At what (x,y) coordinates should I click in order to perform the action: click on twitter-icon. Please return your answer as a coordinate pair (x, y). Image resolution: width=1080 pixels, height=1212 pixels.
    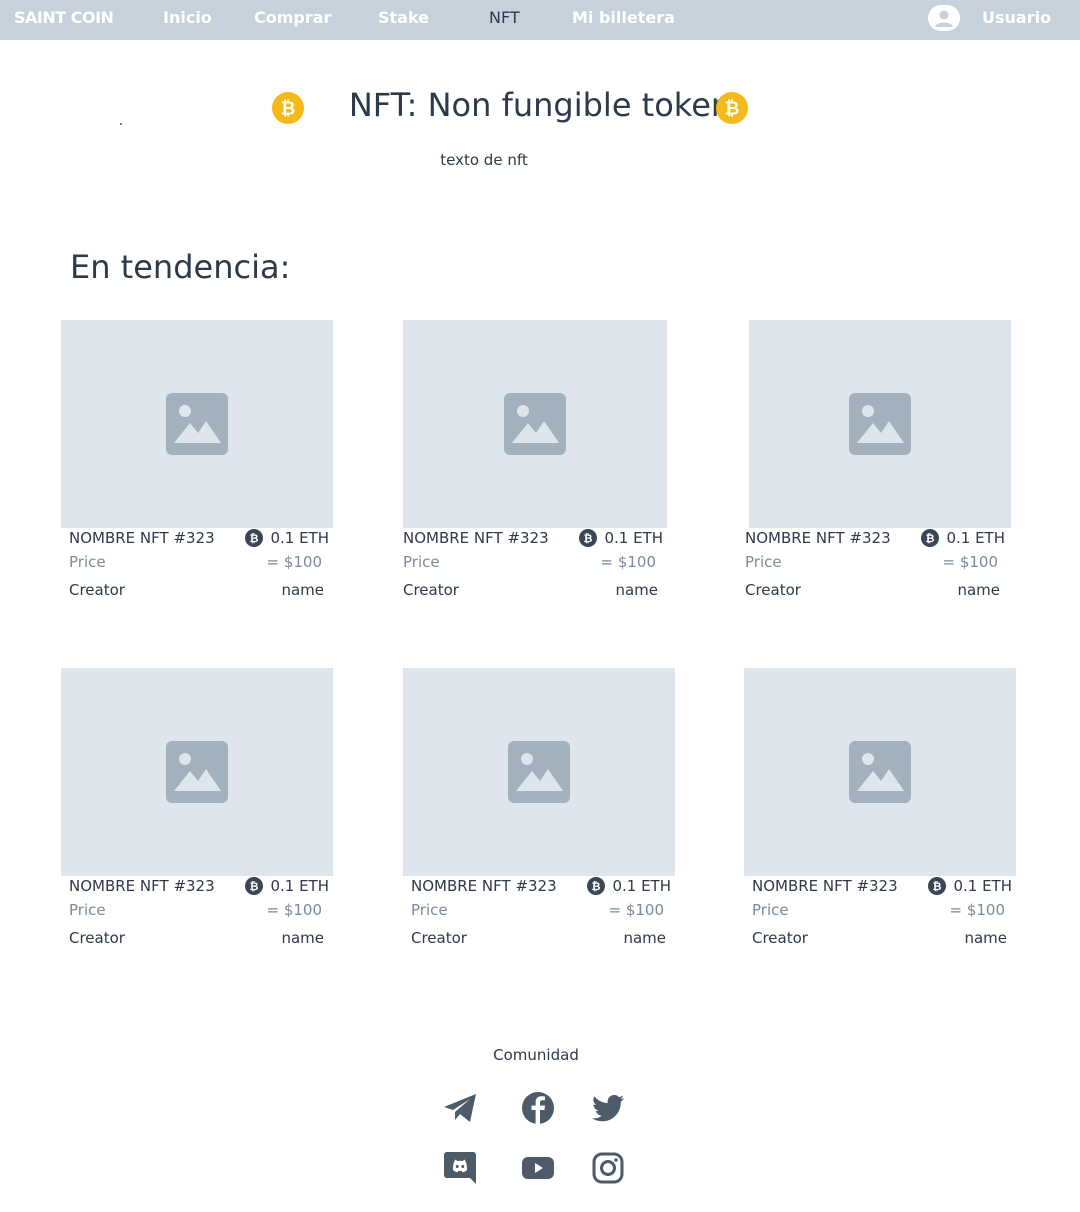
    Looking at the image, I should click on (608, 1108).